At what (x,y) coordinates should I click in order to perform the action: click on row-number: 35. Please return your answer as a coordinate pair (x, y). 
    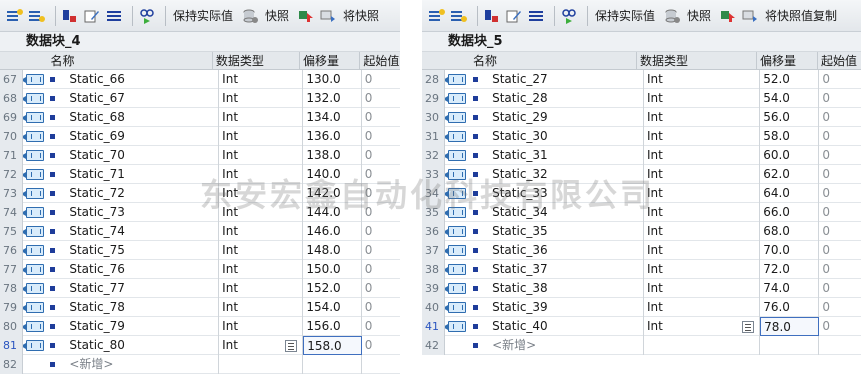
    Looking at the image, I should click on (434, 212).